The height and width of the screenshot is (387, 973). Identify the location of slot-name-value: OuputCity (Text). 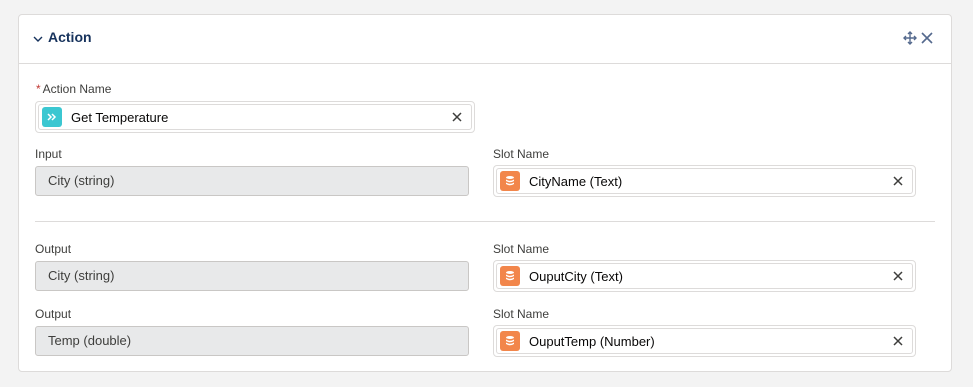
(576, 276).